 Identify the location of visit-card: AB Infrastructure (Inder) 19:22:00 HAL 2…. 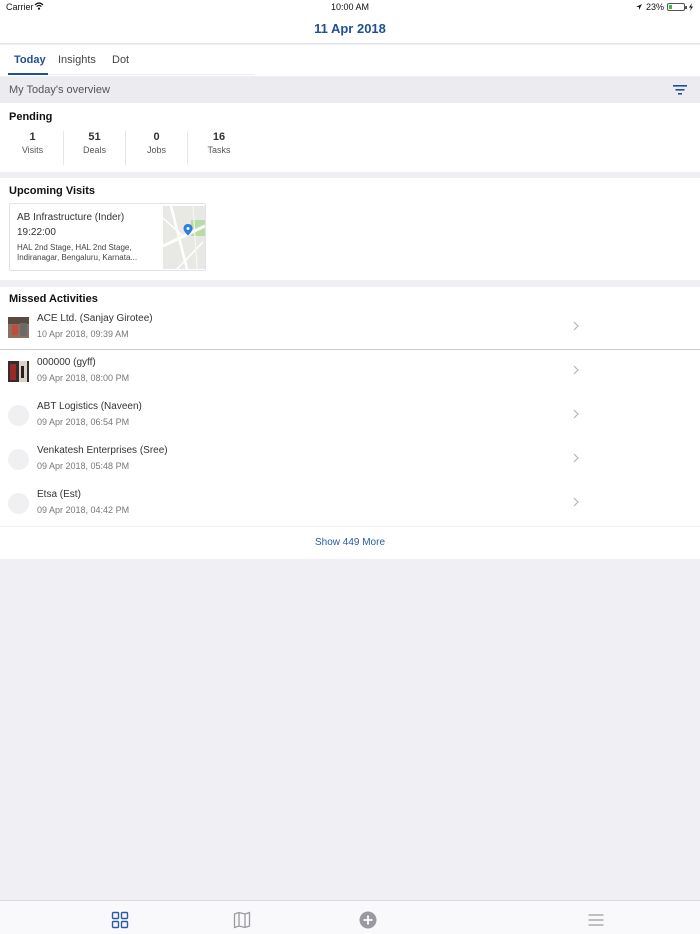
(107, 237).